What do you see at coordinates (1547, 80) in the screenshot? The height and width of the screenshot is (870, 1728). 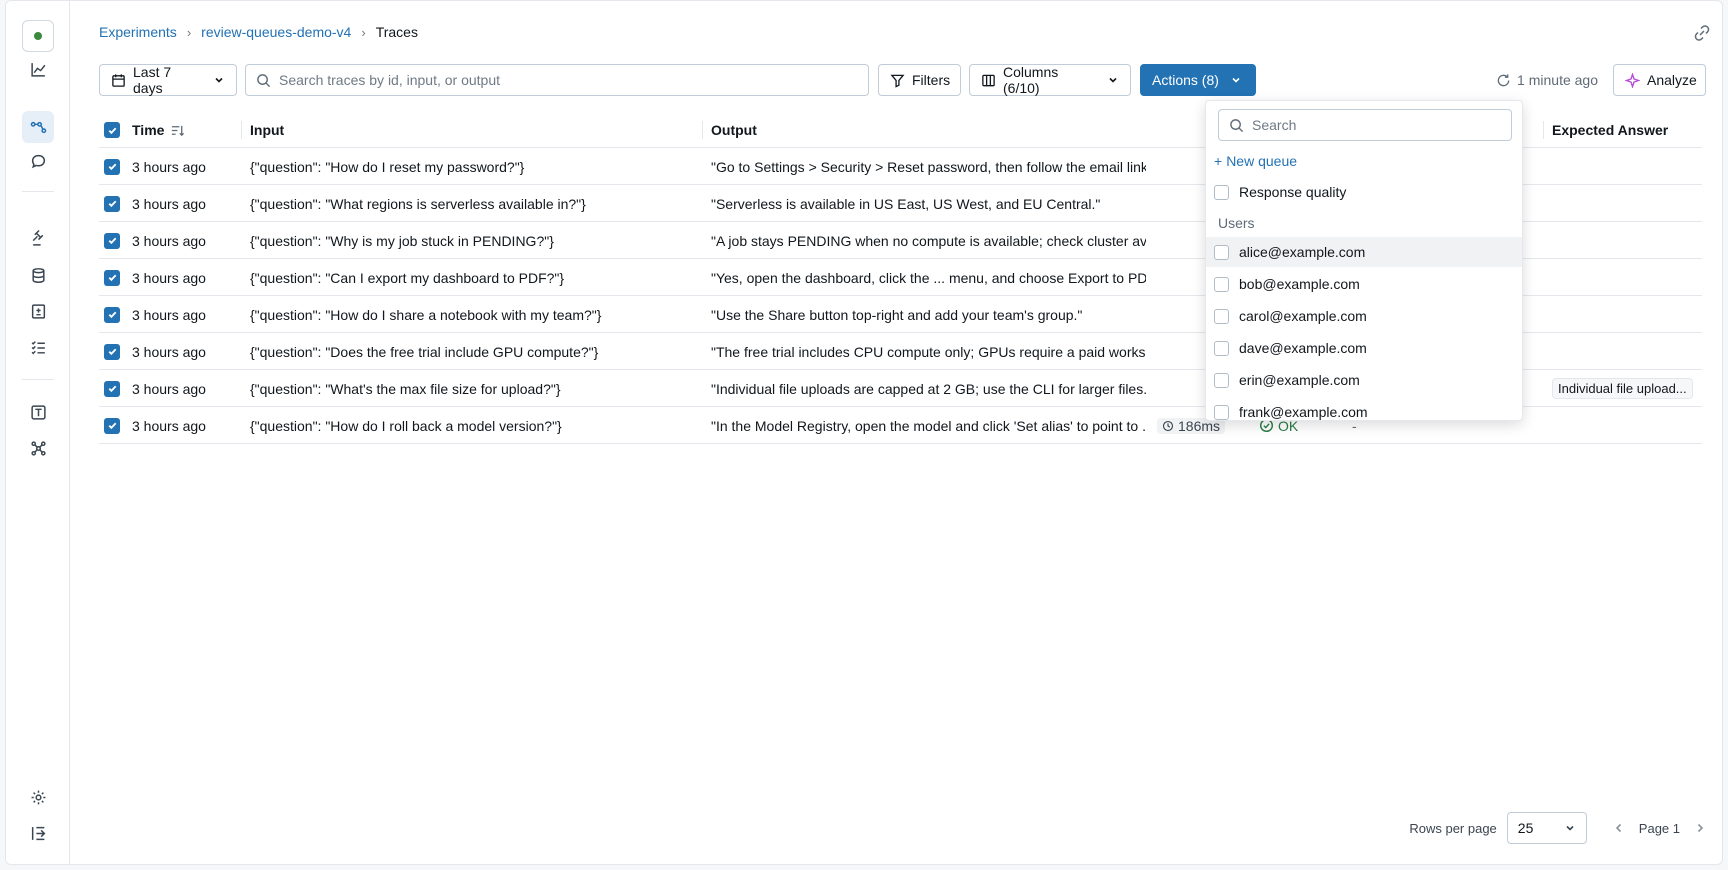 I see `refresh-button: 1 minute ago` at bounding box center [1547, 80].